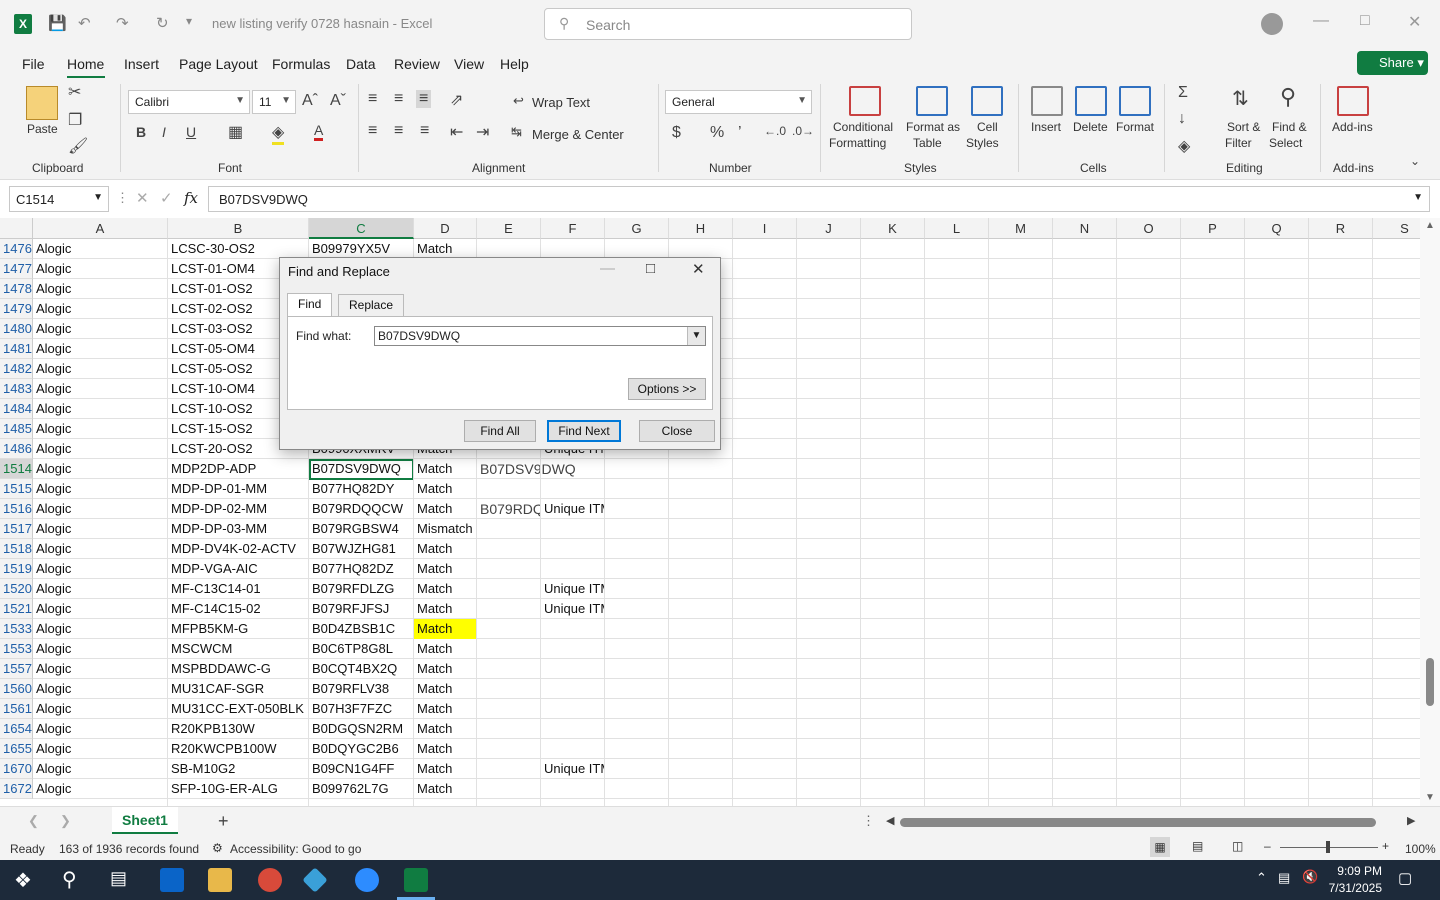  Describe the element at coordinates (417, 64) in the screenshot. I see `menu-review: Review` at that location.